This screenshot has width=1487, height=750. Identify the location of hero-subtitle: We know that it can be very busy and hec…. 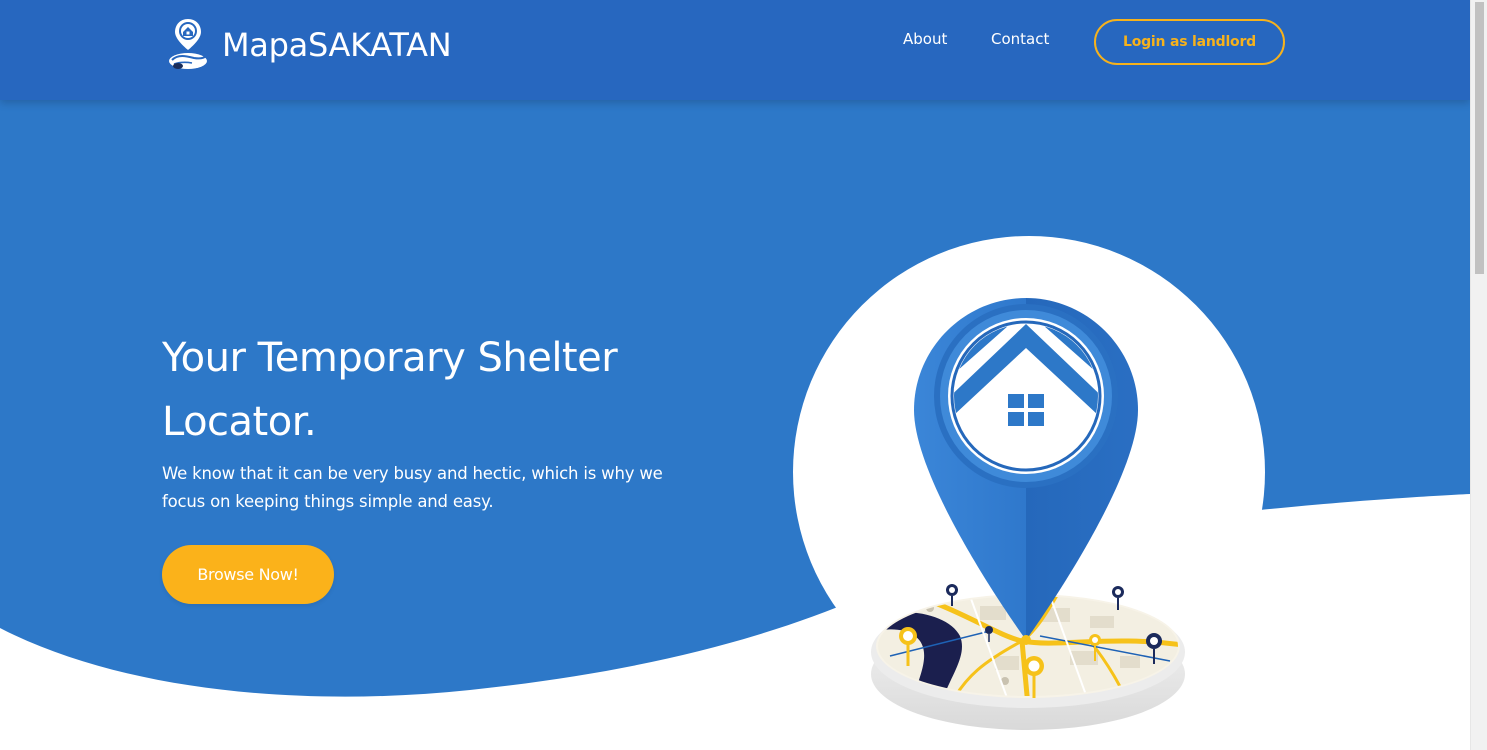
(412, 487).